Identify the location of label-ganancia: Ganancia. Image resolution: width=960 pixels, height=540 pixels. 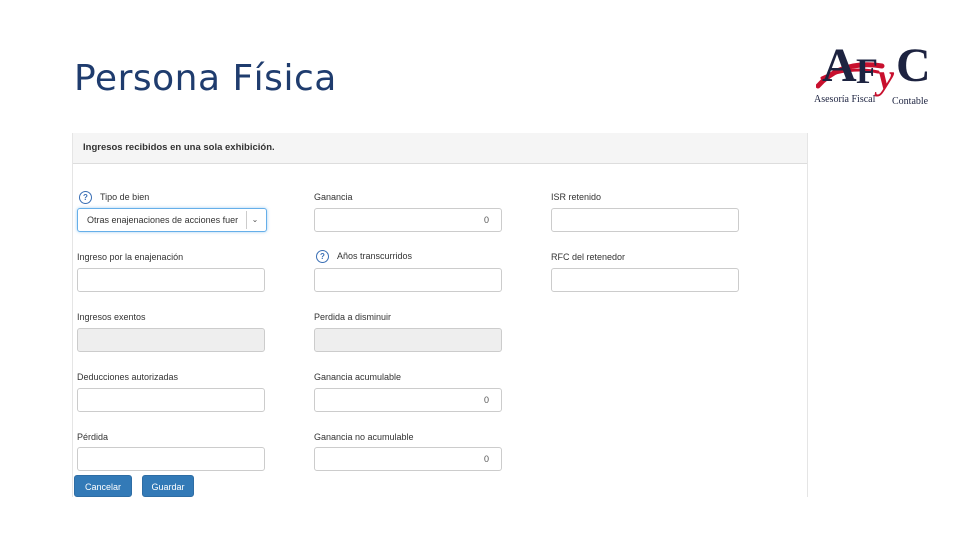
(333, 197).